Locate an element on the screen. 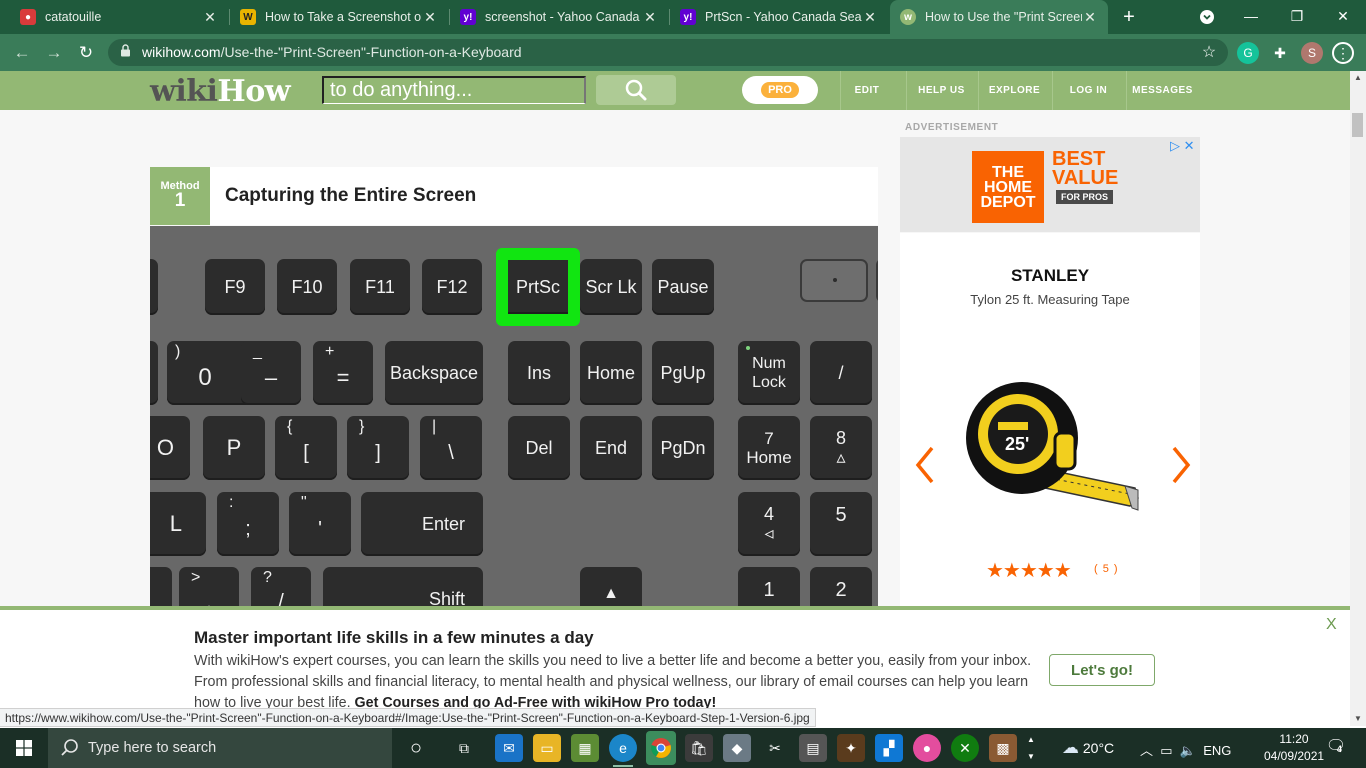 This screenshot has width=1366, height=768. indicator-panel-edge is located at coordinates (877, 280).